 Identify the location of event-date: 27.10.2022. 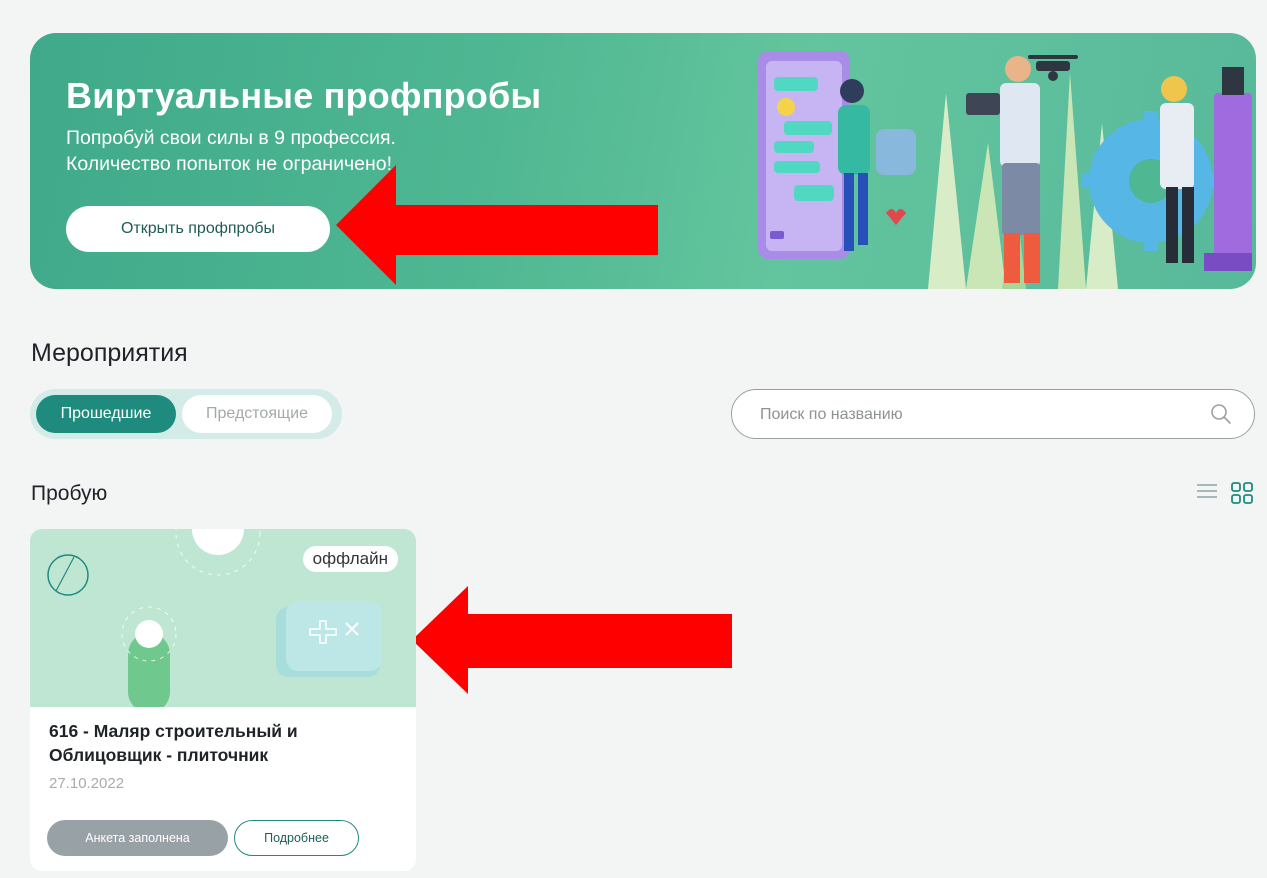
(87, 783).